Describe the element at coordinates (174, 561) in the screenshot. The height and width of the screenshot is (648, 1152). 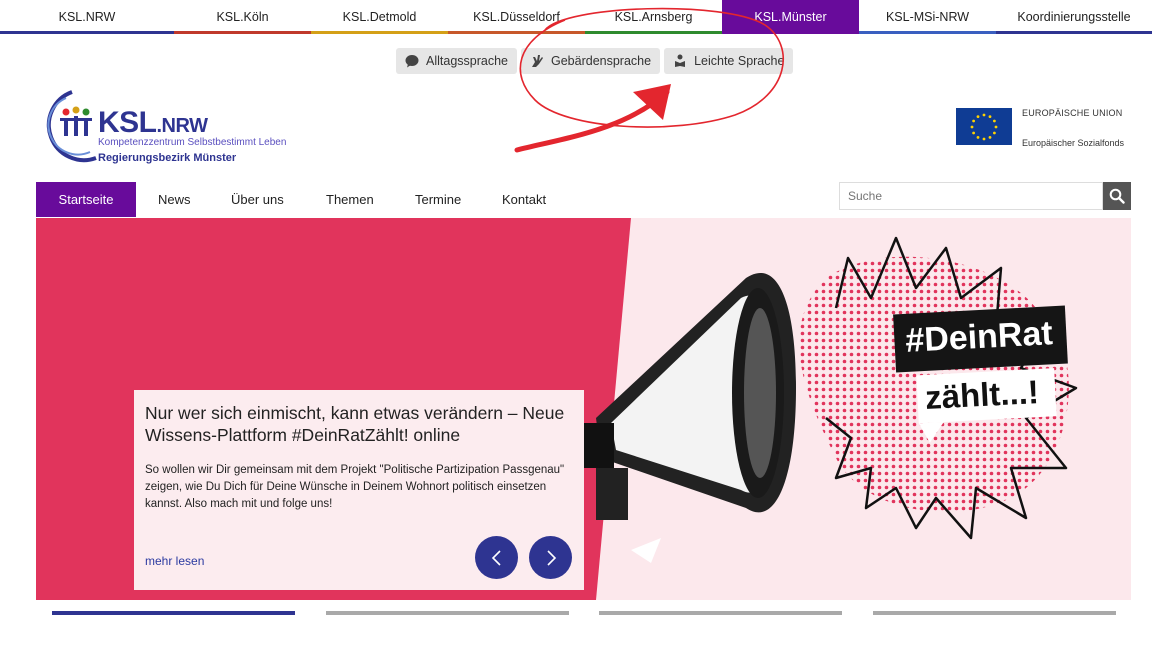
I see `read-more-link: mehr lesen` at that location.